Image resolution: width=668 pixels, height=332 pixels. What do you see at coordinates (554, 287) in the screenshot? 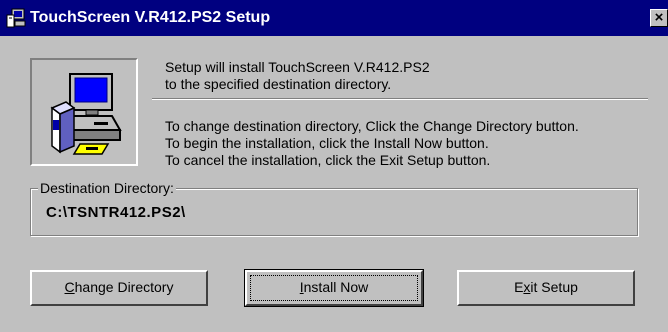
I see `button-label-post: it Setup` at bounding box center [554, 287].